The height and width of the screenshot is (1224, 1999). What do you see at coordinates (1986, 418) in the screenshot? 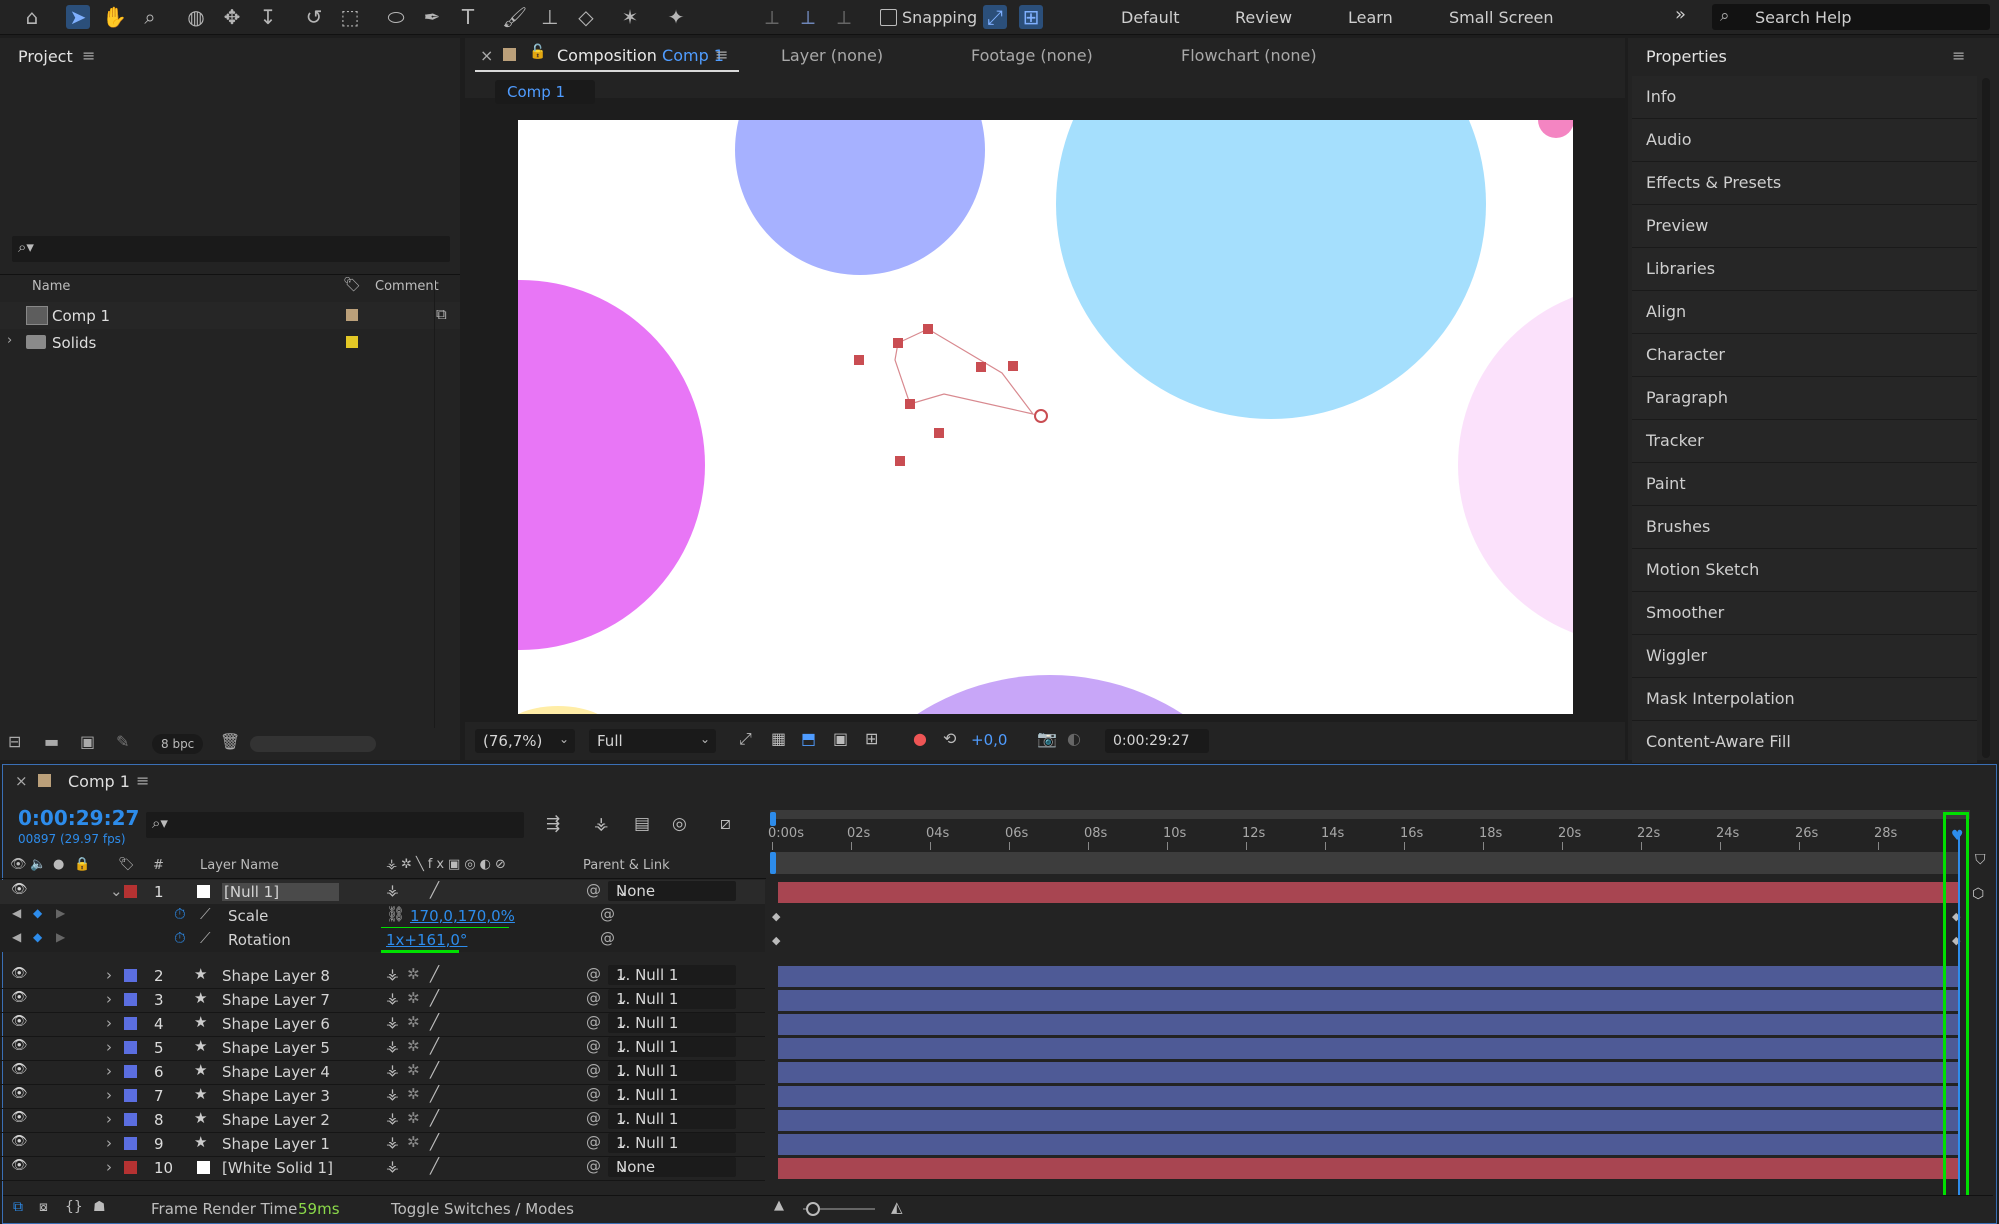
I see `properties-scrollbar` at bounding box center [1986, 418].